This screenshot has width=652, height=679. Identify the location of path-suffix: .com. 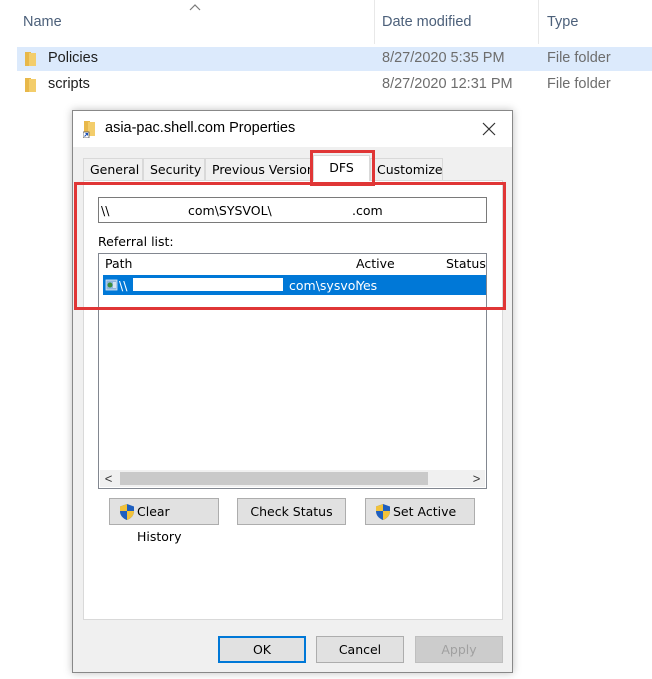
(367, 210).